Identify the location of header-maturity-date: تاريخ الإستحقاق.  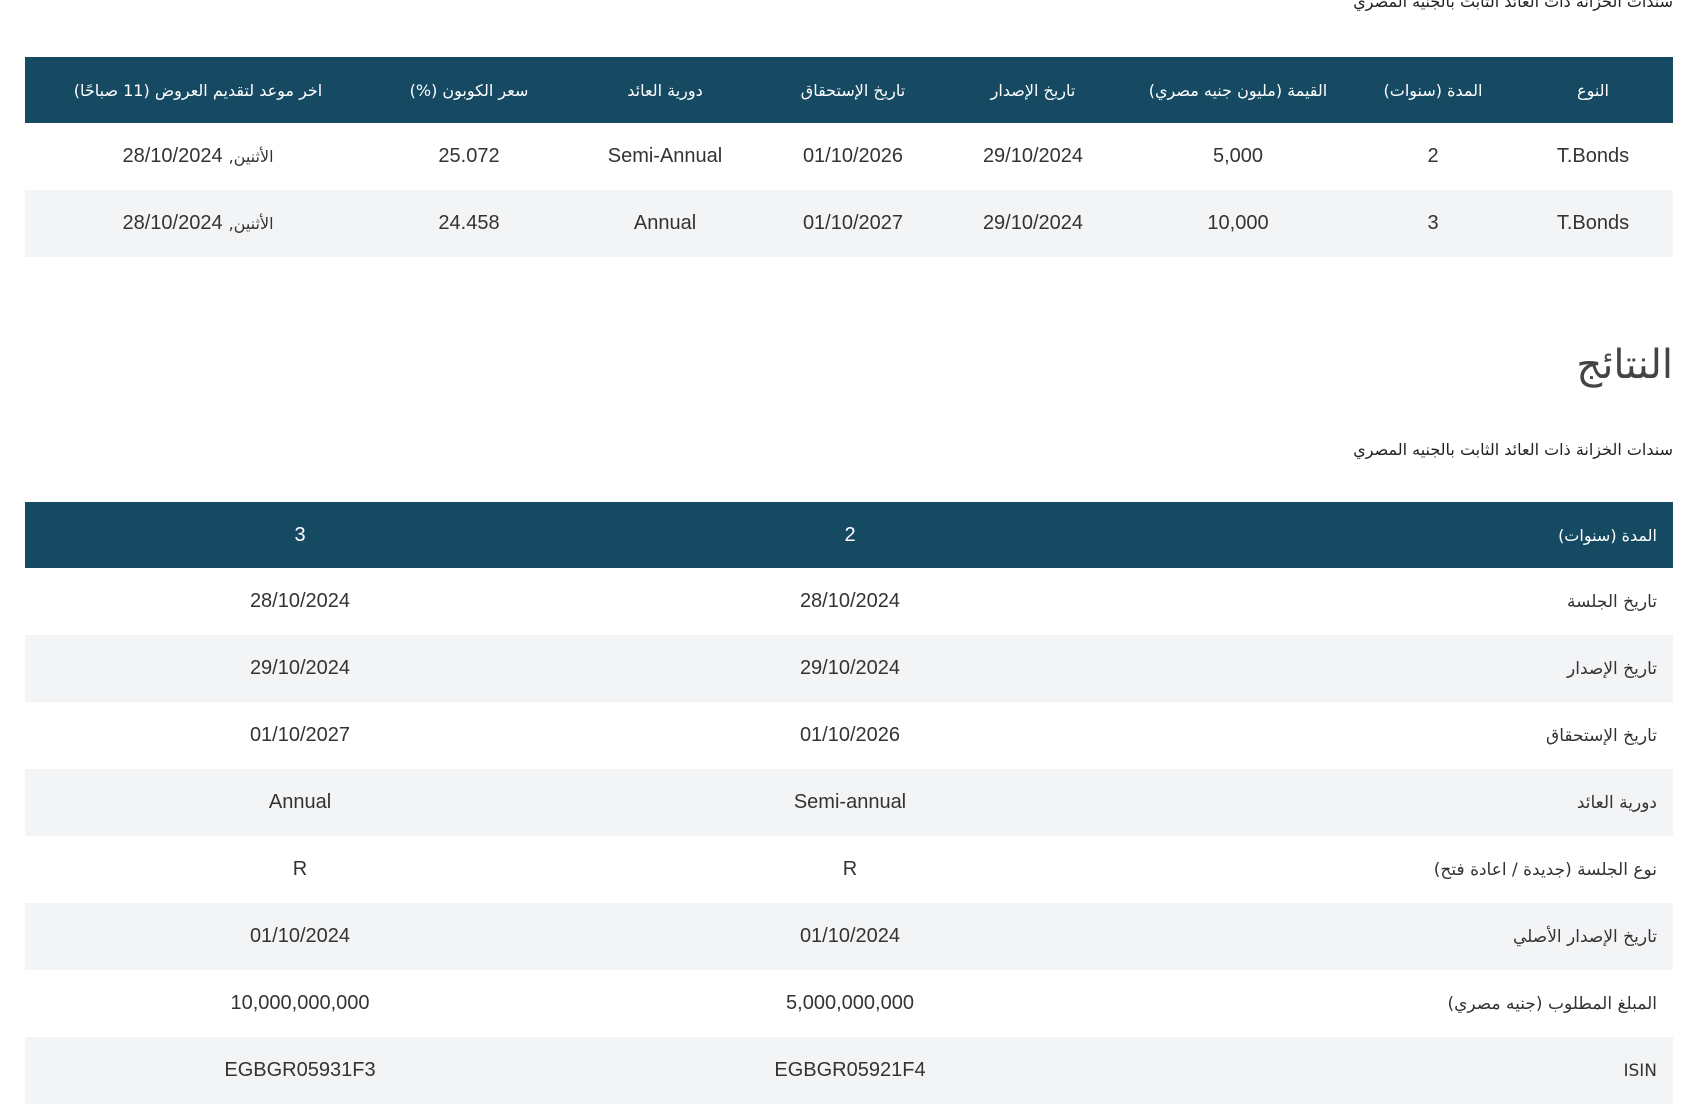
(853, 90).